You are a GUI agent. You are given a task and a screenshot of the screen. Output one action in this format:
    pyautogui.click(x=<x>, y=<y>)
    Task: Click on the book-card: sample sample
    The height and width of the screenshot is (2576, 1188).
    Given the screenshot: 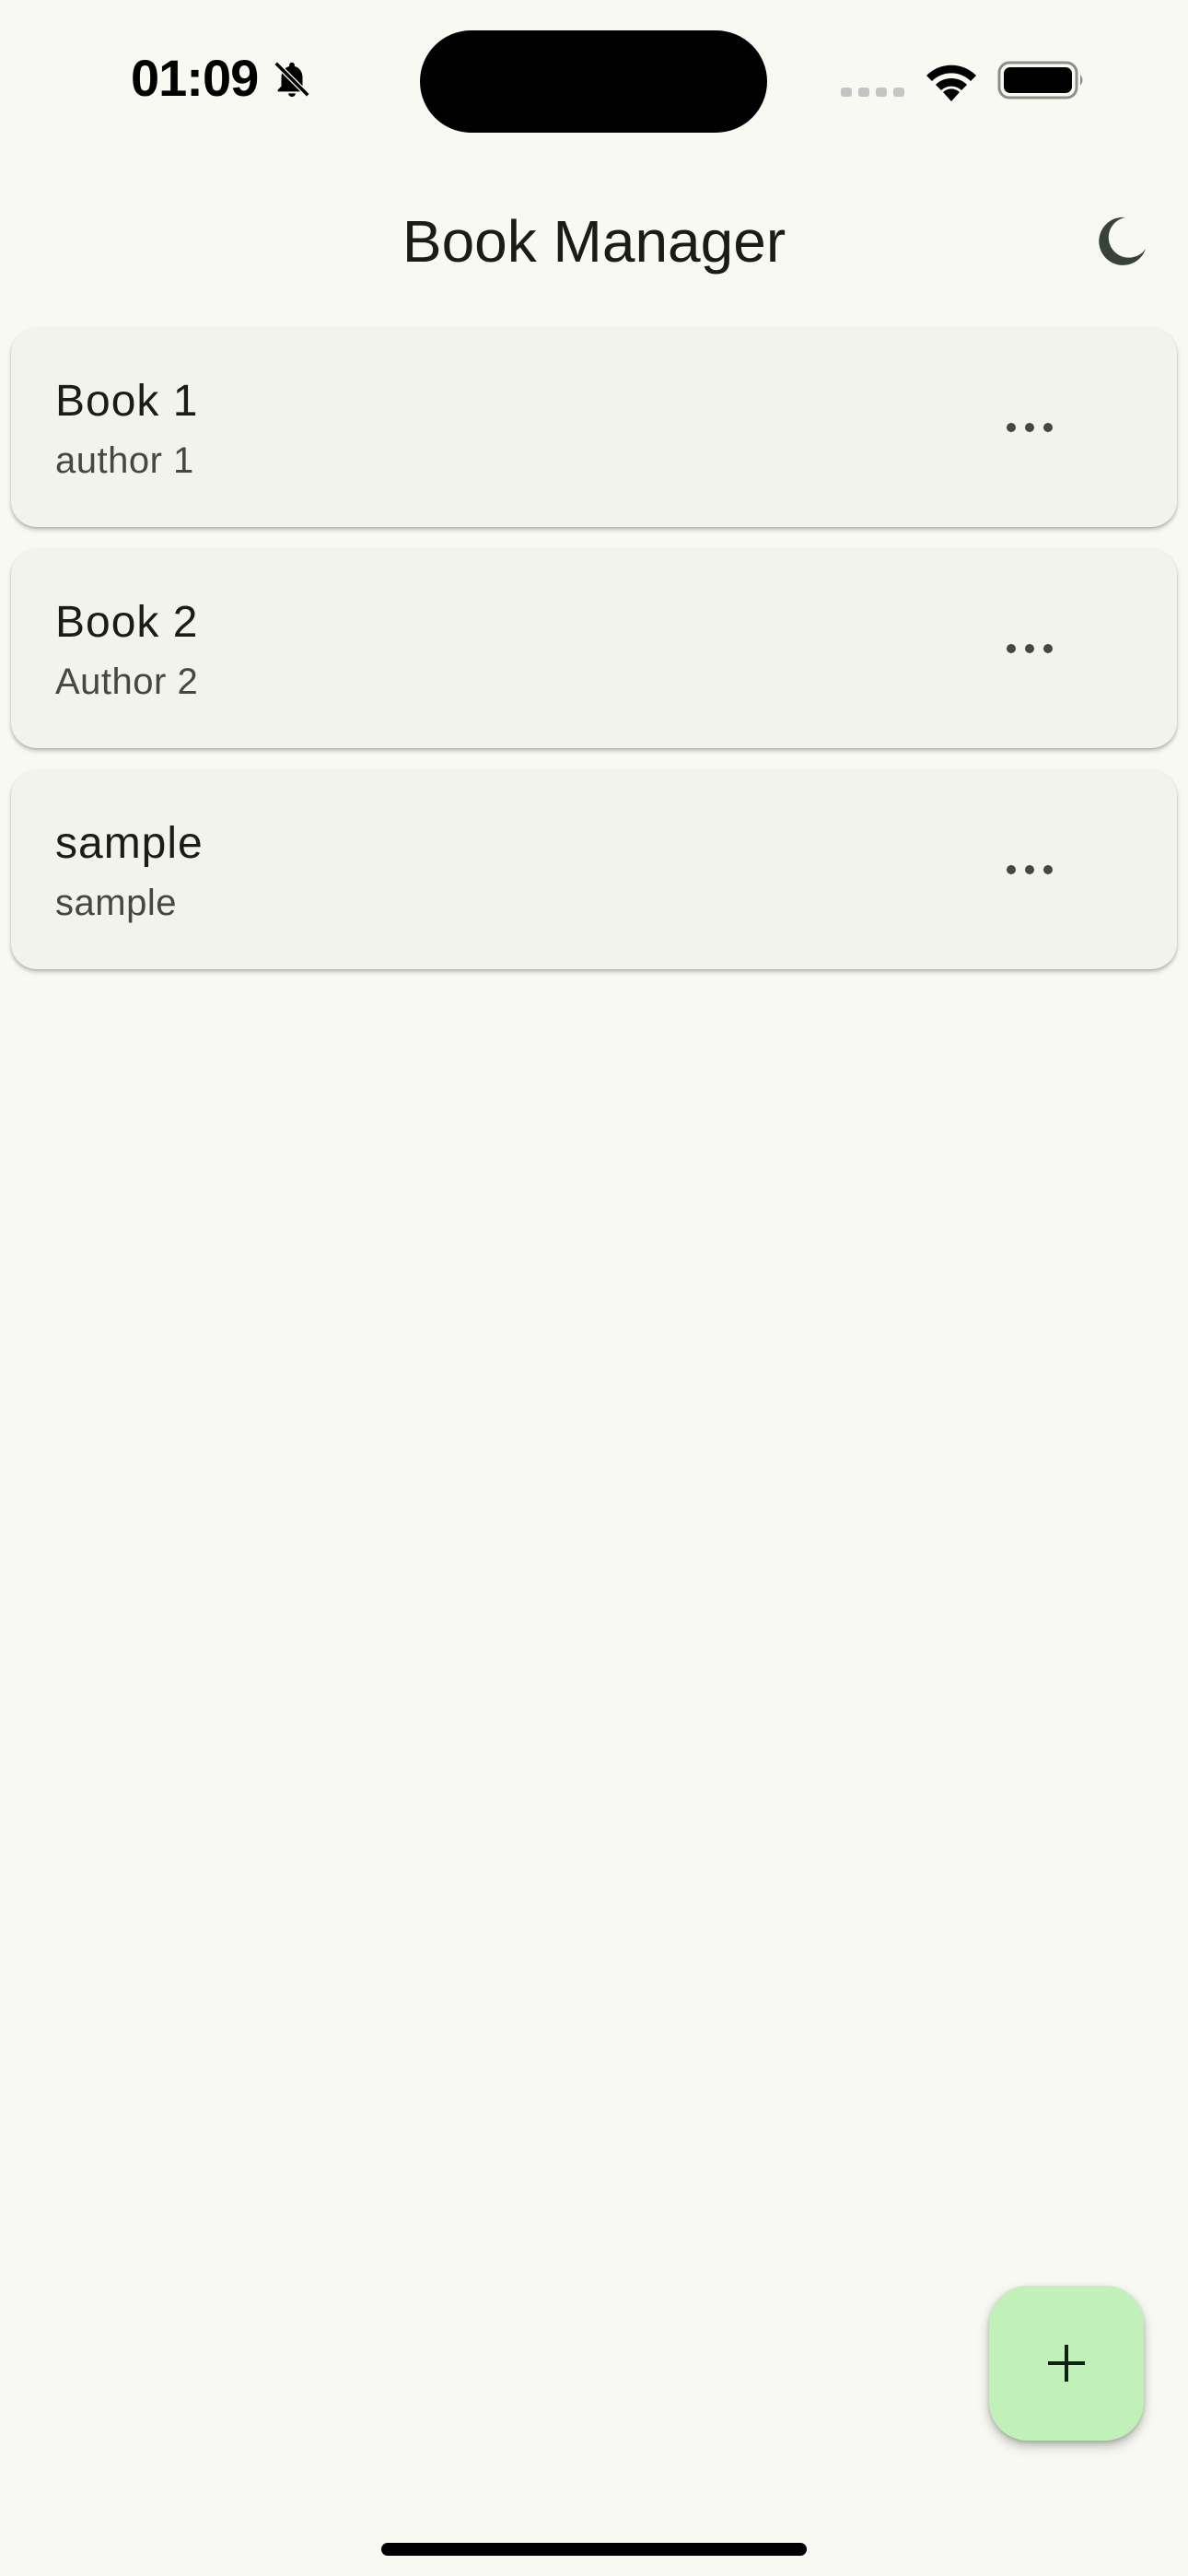 What is the action you would take?
    pyautogui.click(x=594, y=869)
    